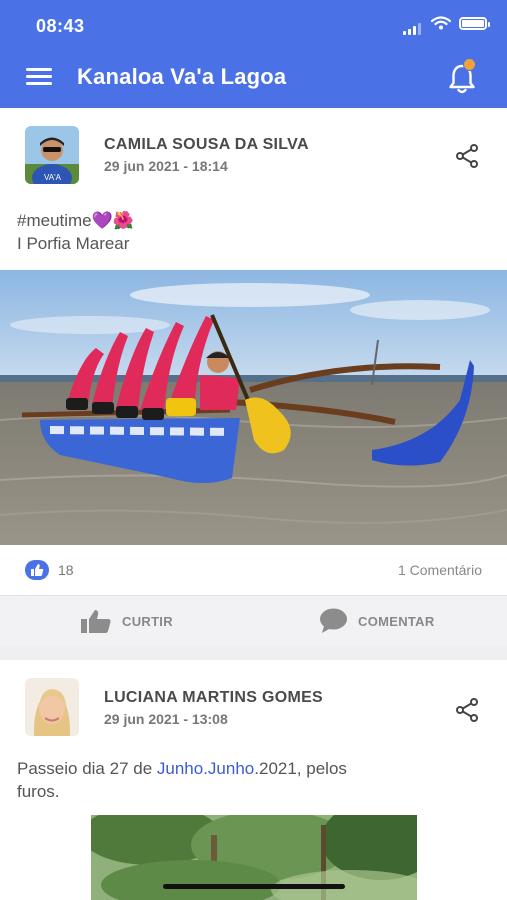 The width and height of the screenshot is (507, 900). What do you see at coordinates (75, 220) in the screenshot?
I see `post-text-line: #meutime💜🌺` at bounding box center [75, 220].